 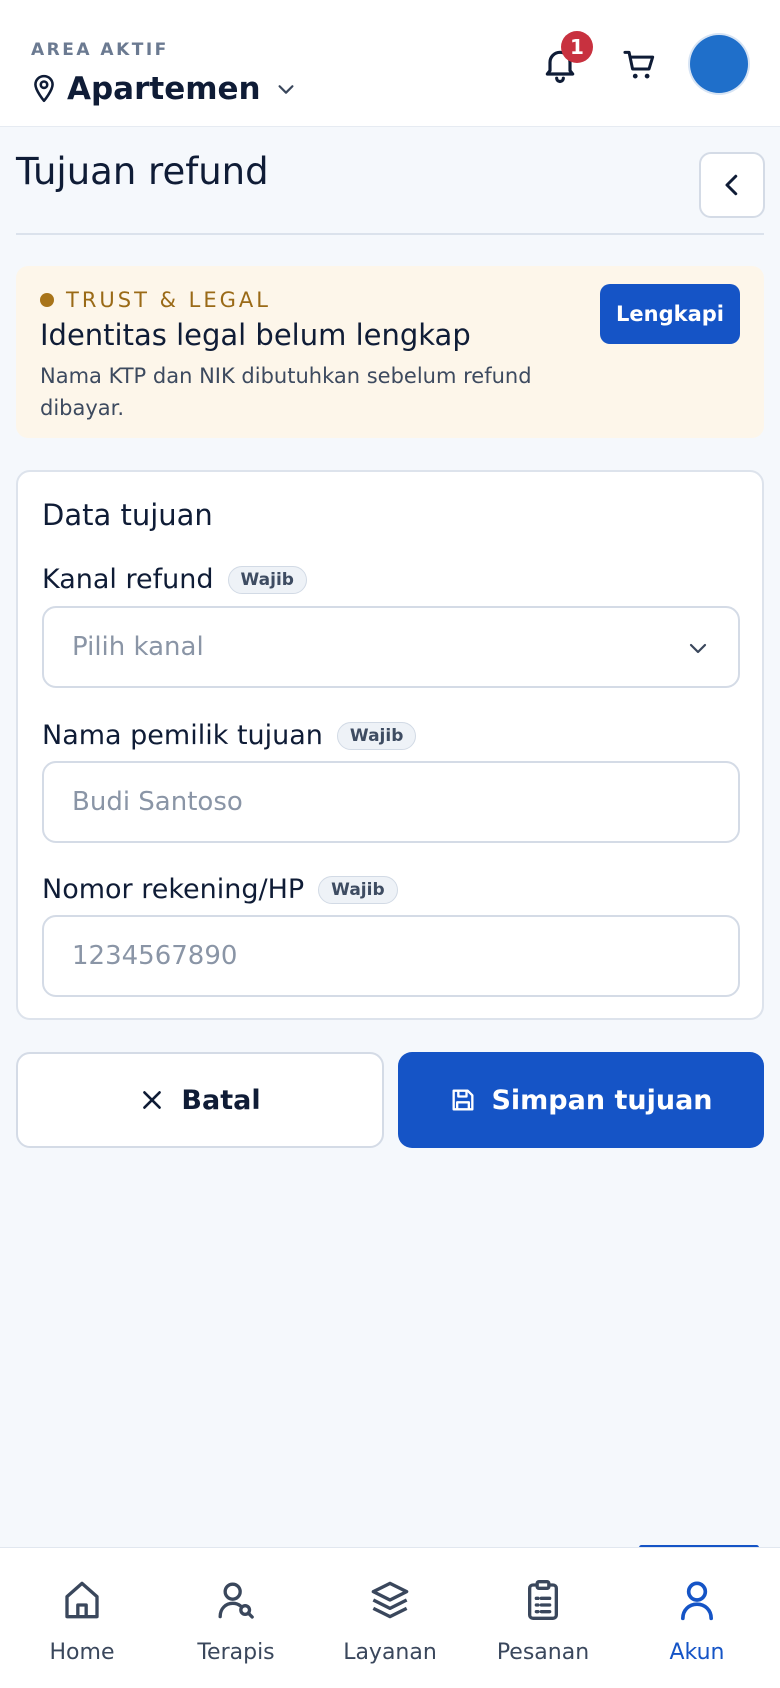 I want to click on chevron-left-icon, so click(x=731, y=185).